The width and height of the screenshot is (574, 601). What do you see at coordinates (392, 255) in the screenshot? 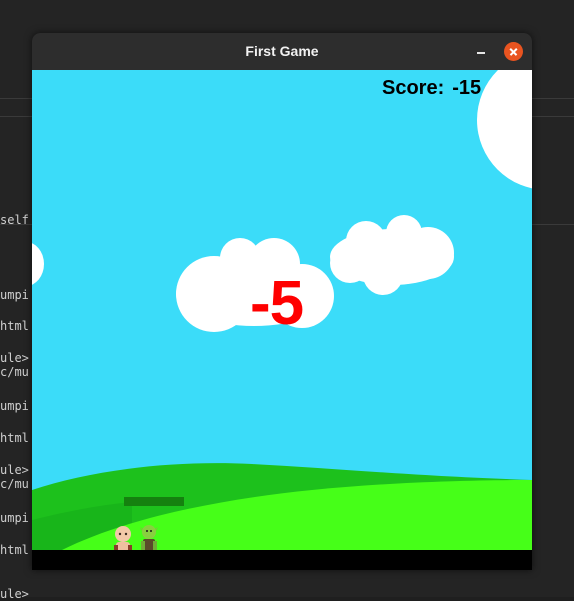
I see `cloud-upper-right` at bounding box center [392, 255].